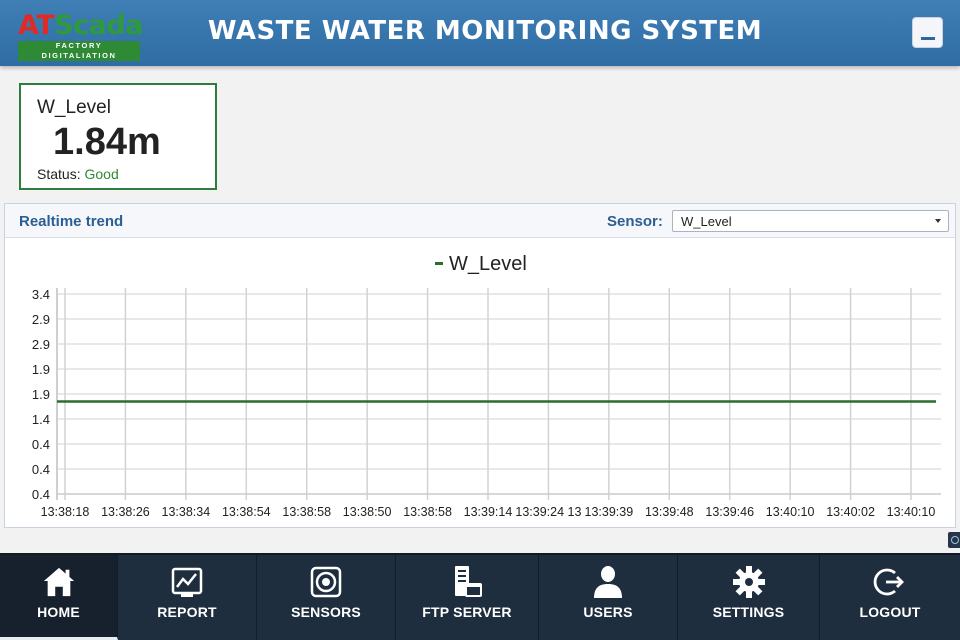 The height and width of the screenshot is (640, 960). I want to click on nav-item-home: HOME, so click(59, 597).